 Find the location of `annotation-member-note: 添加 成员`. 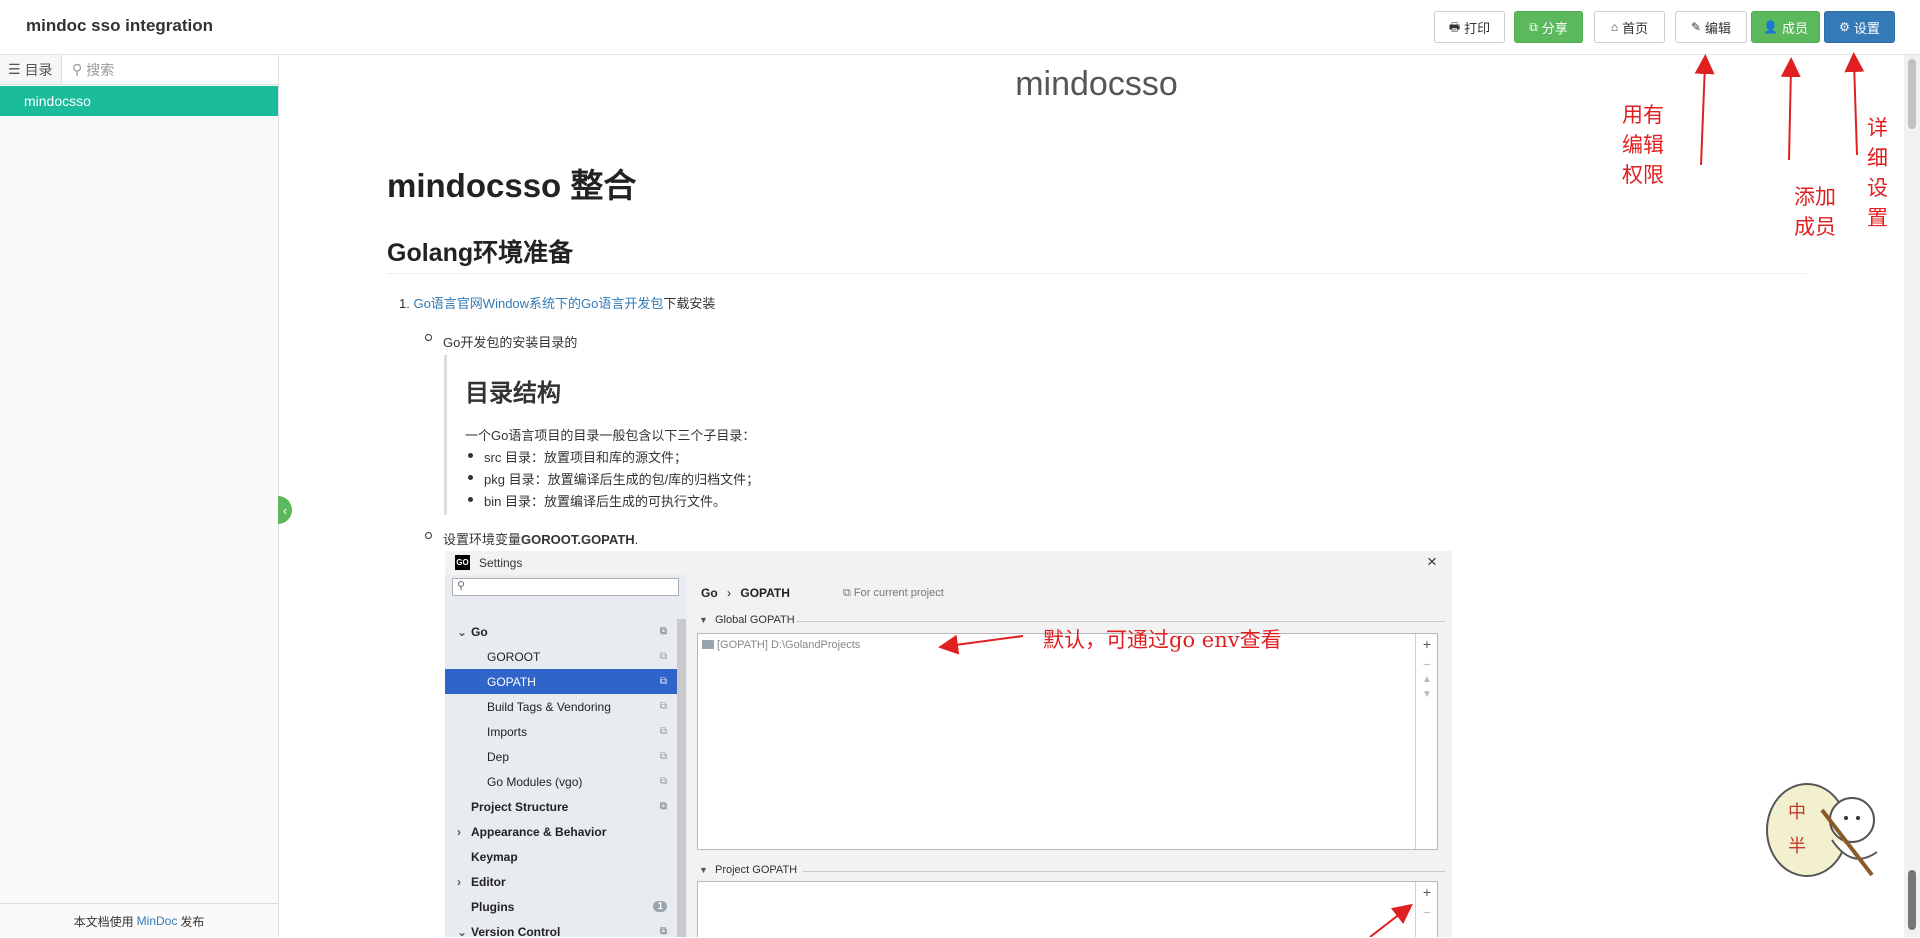

annotation-member-note: 添加 成员 is located at coordinates (1815, 212).